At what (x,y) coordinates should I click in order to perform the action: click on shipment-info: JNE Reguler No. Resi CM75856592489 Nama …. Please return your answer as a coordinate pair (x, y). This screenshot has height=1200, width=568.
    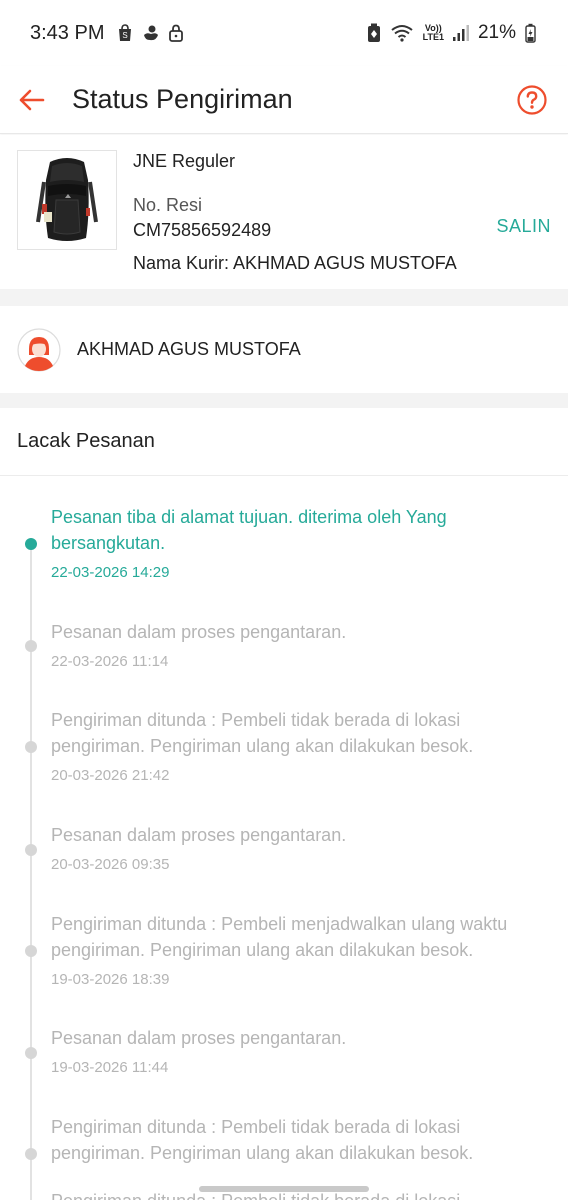
    Looking at the image, I should click on (295, 212).